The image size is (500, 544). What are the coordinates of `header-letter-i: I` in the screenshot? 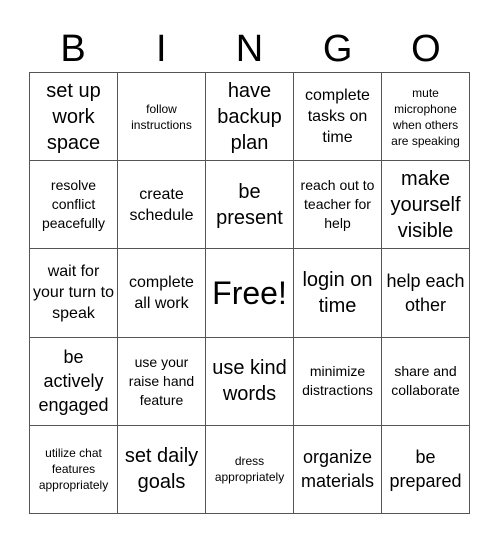 It's located at (161, 49).